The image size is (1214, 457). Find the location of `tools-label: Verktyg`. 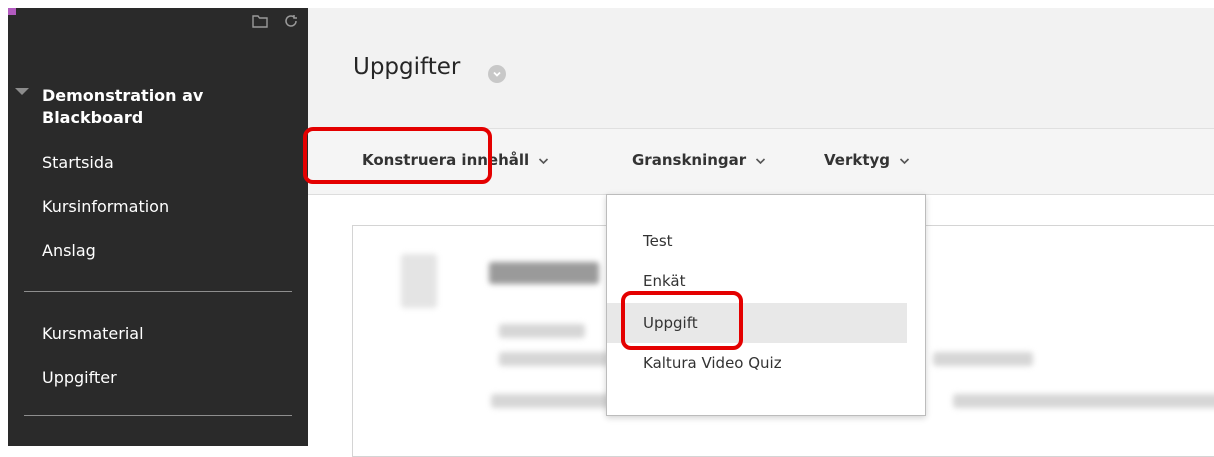

tools-label: Verktyg is located at coordinates (857, 160).